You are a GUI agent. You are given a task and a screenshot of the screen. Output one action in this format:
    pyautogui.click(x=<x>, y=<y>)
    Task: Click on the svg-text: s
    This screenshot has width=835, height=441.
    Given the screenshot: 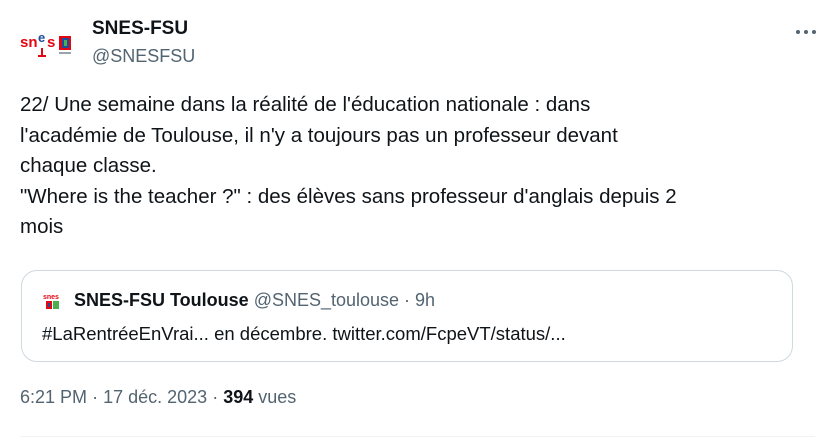 What is the action you would take?
    pyautogui.click(x=51, y=42)
    